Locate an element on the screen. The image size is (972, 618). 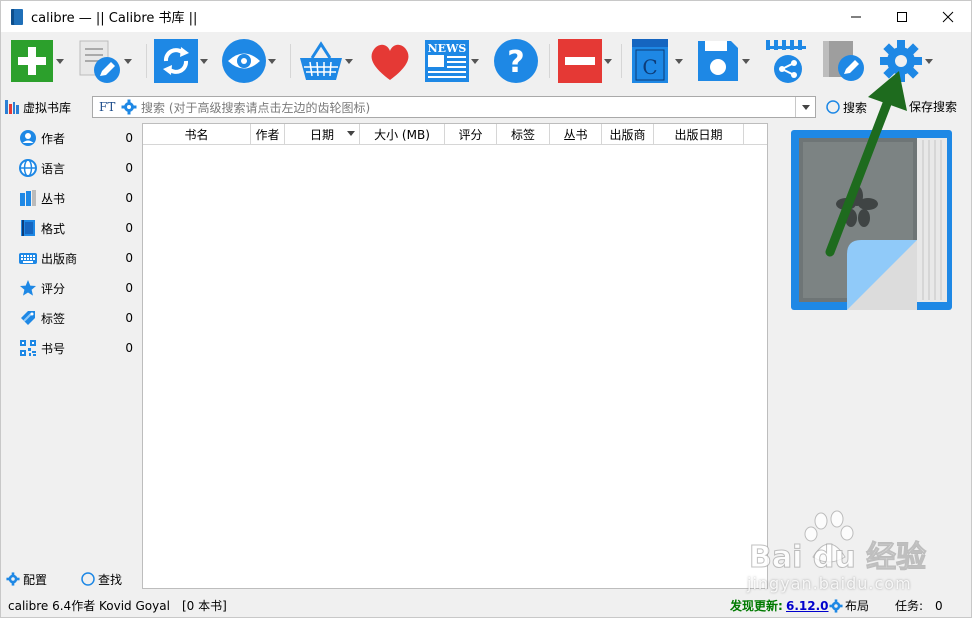
convert-icon is located at coordinates (176, 61).